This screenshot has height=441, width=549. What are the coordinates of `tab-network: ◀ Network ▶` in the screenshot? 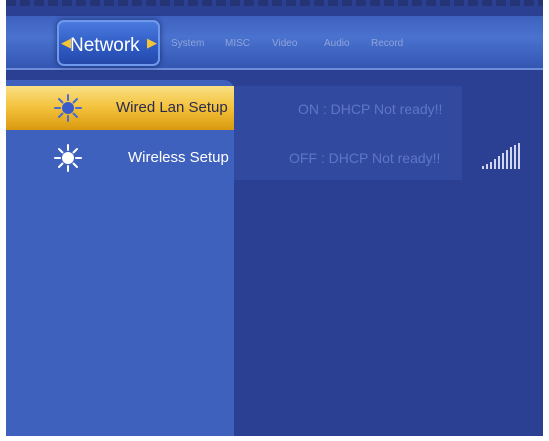 It's located at (108, 43).